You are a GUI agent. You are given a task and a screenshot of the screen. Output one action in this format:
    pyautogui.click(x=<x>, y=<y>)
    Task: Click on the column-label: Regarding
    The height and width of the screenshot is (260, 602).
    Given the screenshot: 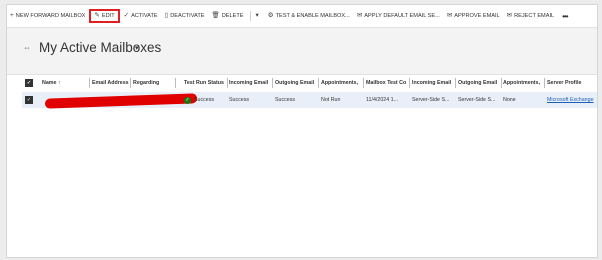 What is the action you would take?
    pyautogui.click(x=146, y=83)
    